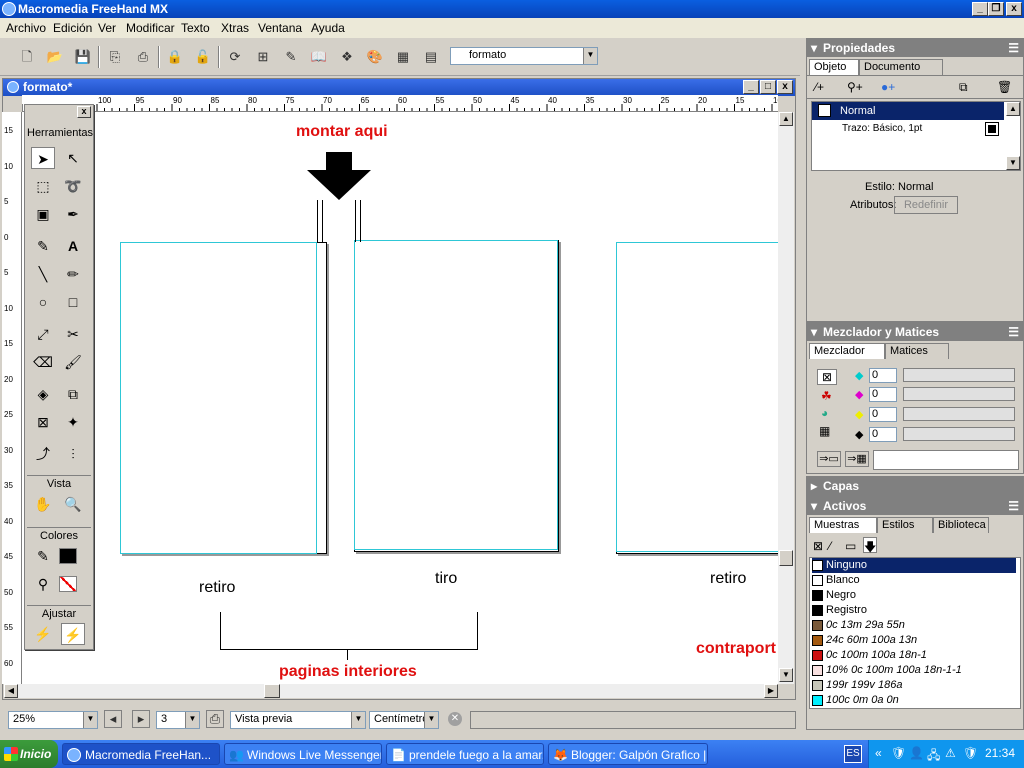 The width and height of the screenshot is (1024, 768). What do you see at coordinates (1004, 87) in the screenshot?
I see `delete-item-icon: 🗑` at bounding box center [1004, 87].